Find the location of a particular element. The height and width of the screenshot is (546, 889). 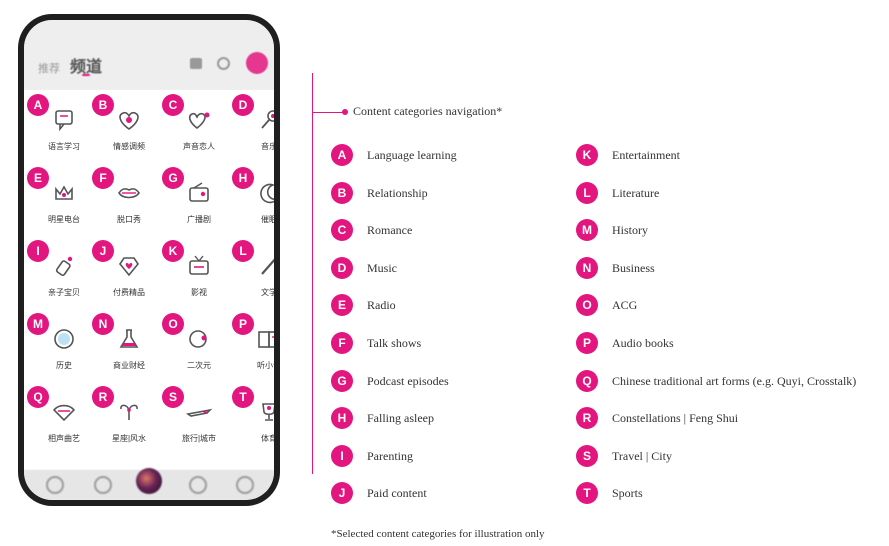

channel-item-a: A 语言学习 is located at coordinates (61, 127).